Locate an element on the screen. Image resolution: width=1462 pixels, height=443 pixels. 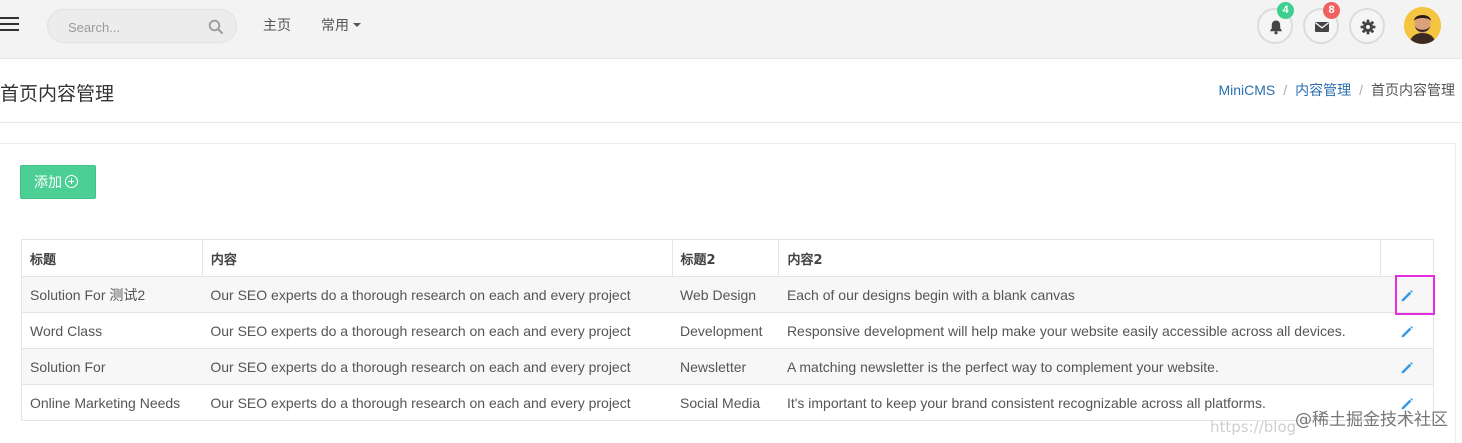
breadcrumb: MiniCMS / 内容管理 / 首页内容管理 is located at coordinates (1336, 90).